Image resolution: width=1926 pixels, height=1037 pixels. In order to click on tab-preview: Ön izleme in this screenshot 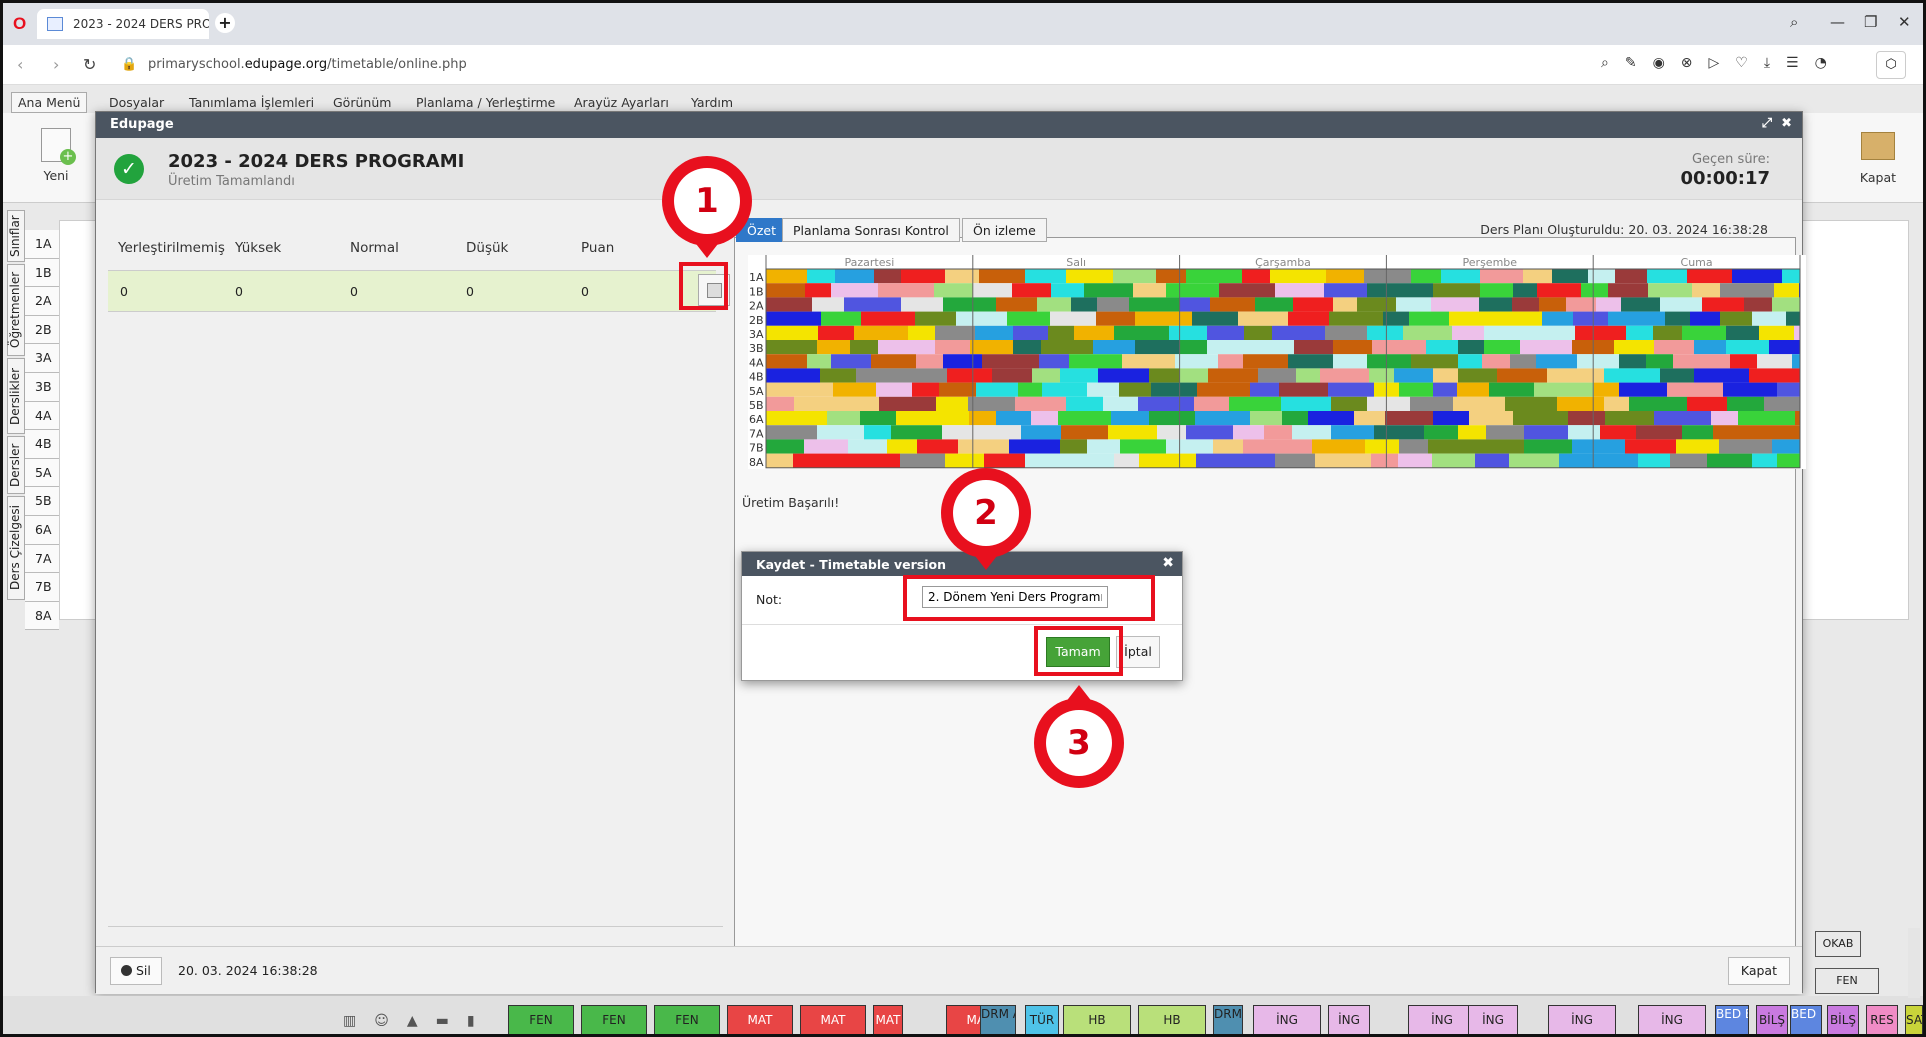, I will do `click(1004, 230)`.